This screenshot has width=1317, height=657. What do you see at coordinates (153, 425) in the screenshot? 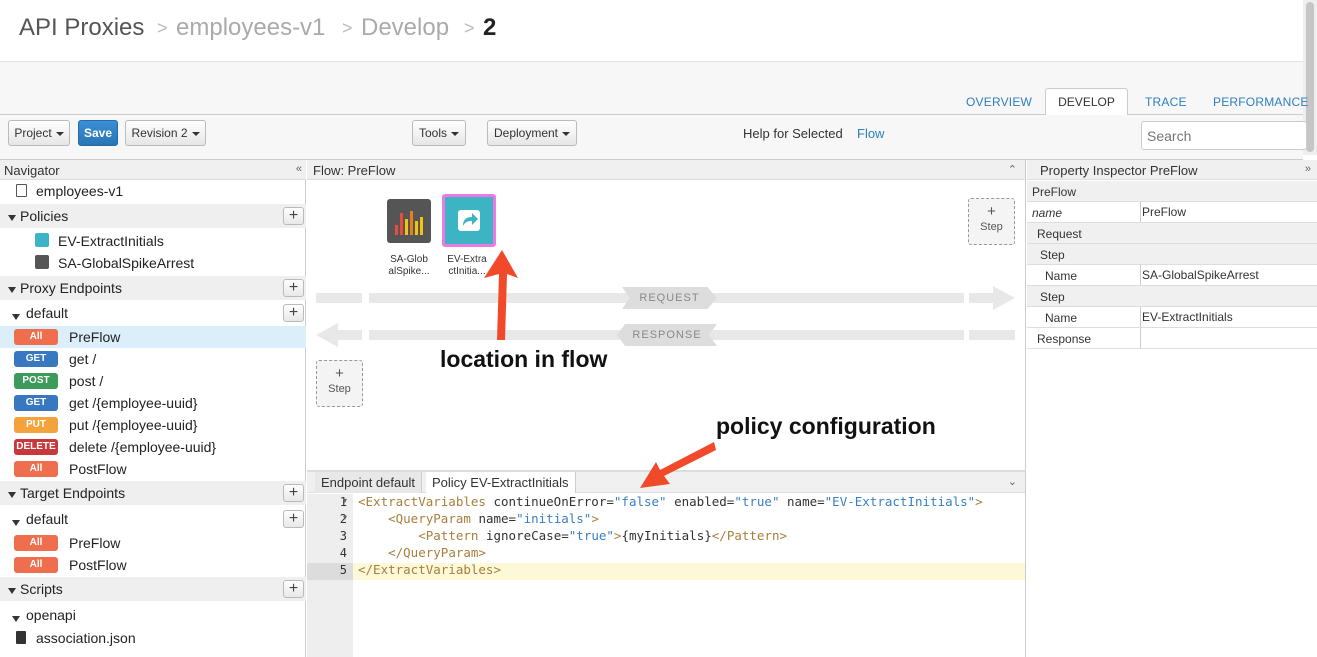
I see `flow-item: PUT put /{employee-uuid}` at bounding box center [153, 425].